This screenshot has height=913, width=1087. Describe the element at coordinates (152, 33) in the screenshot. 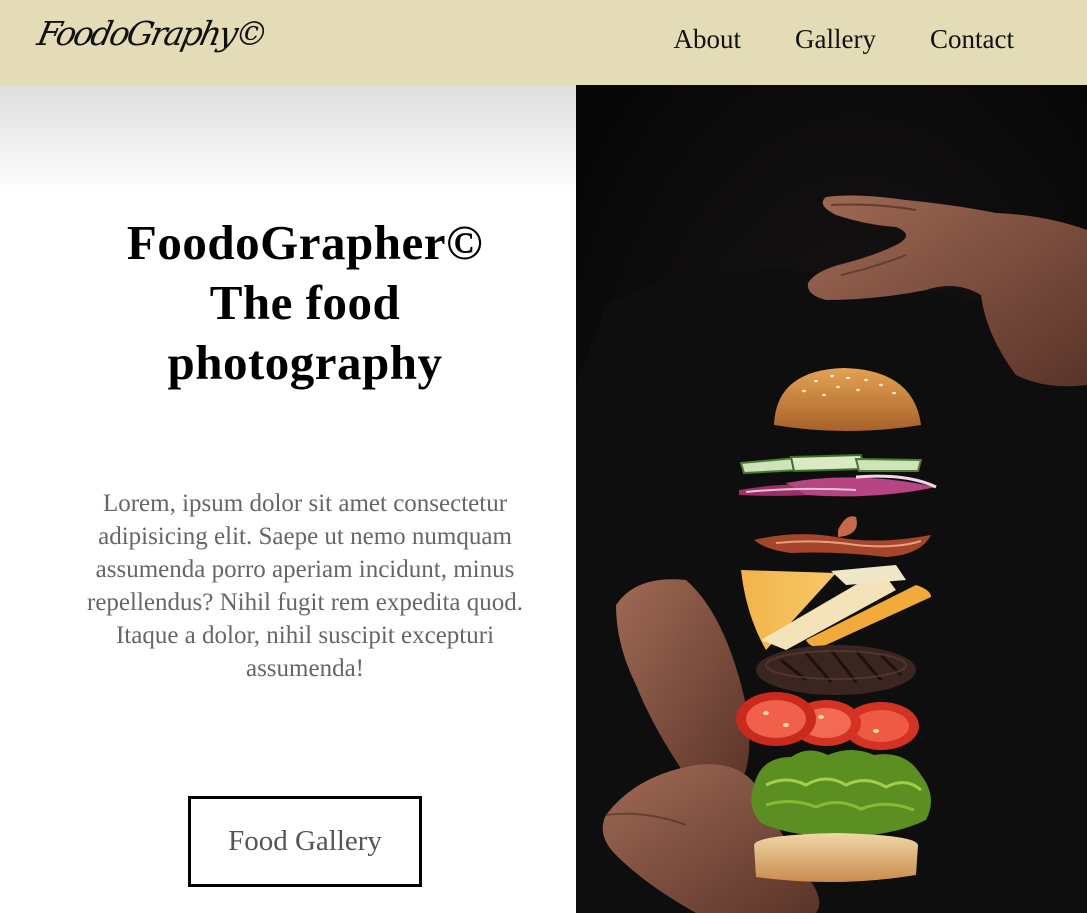

I see `brand-logo: FoodoGraphy©` at that location.